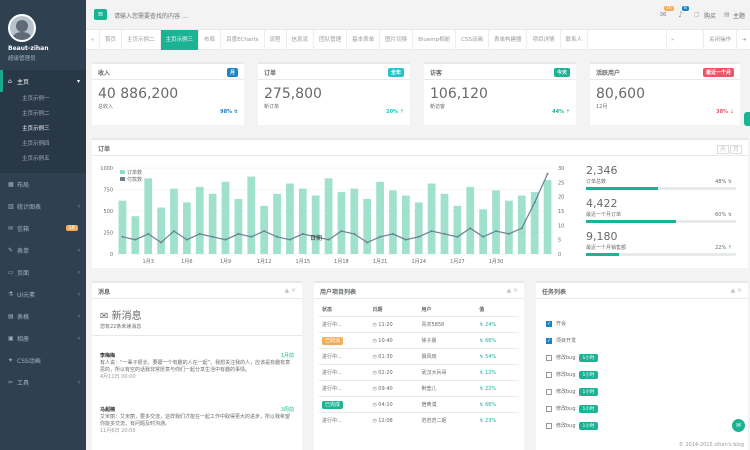 This screenshot has width=750, height=450. What do you see at coordinates (561, 72) in the screenshot?
I see `stat-label: 今天` at bounding box center [561, 72].